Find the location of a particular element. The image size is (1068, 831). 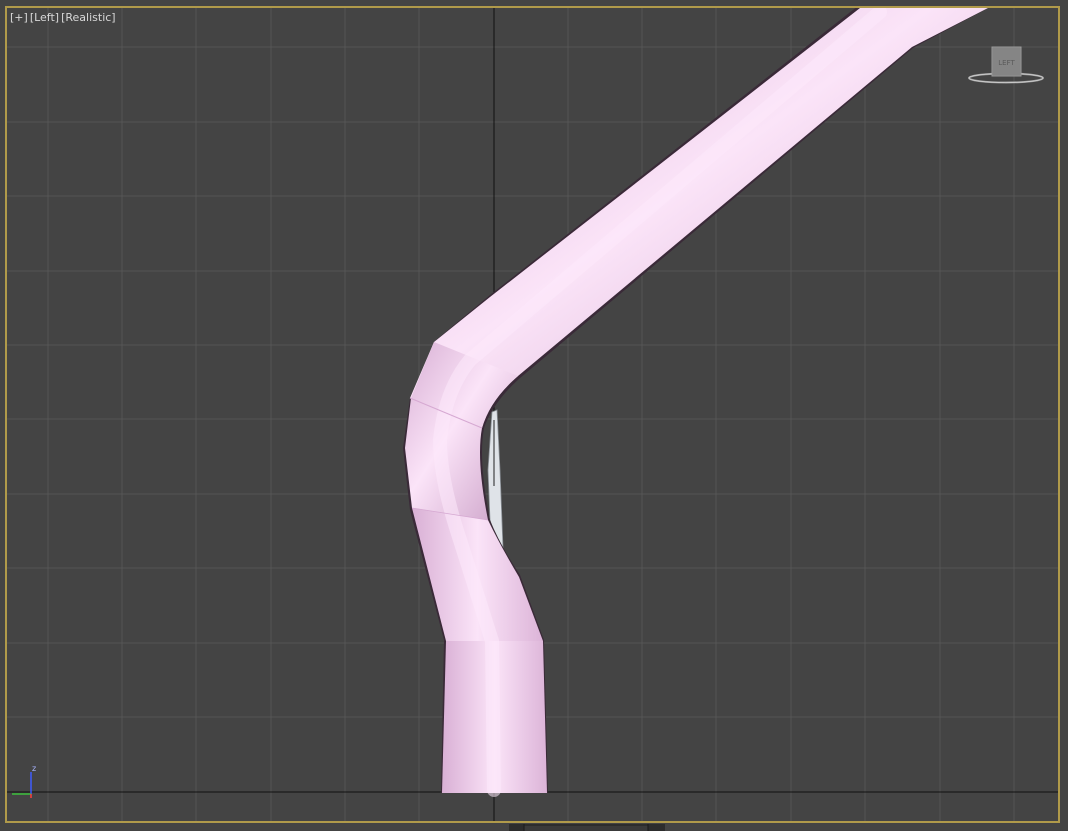

viewcube-face-label: LEFT is located at coordinates (1006, 63).